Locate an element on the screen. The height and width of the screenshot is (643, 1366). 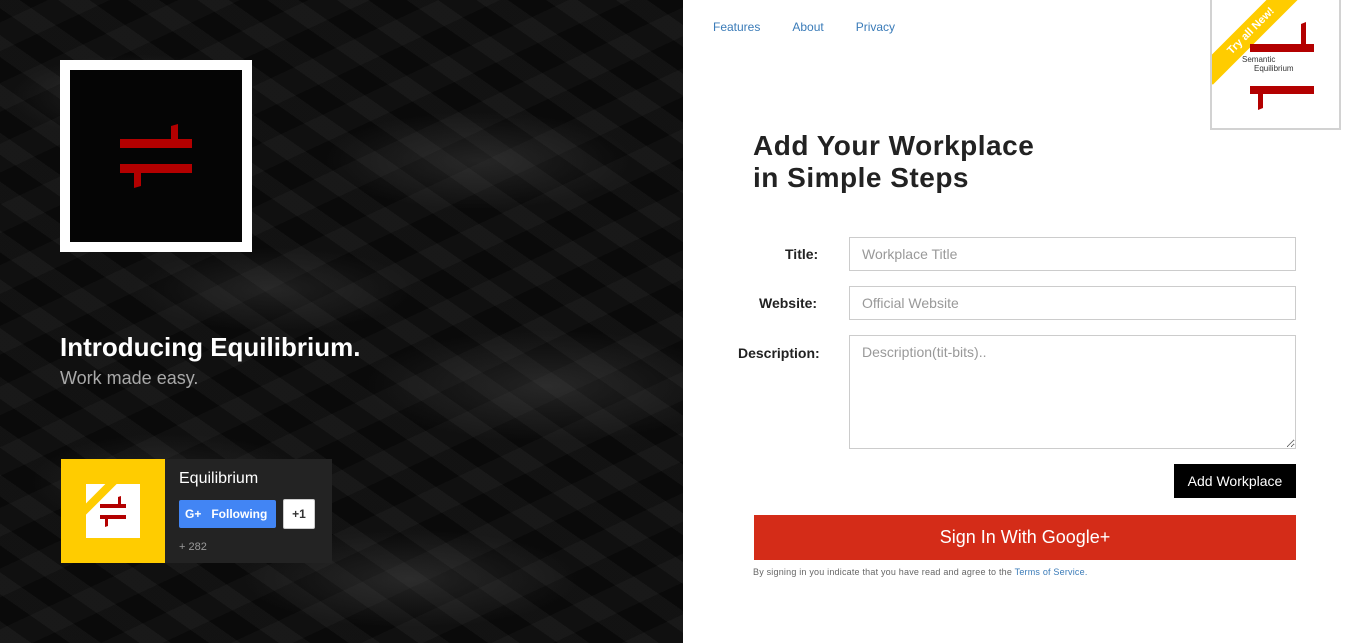
website-label: Website: is located at coordinates (788, 303).